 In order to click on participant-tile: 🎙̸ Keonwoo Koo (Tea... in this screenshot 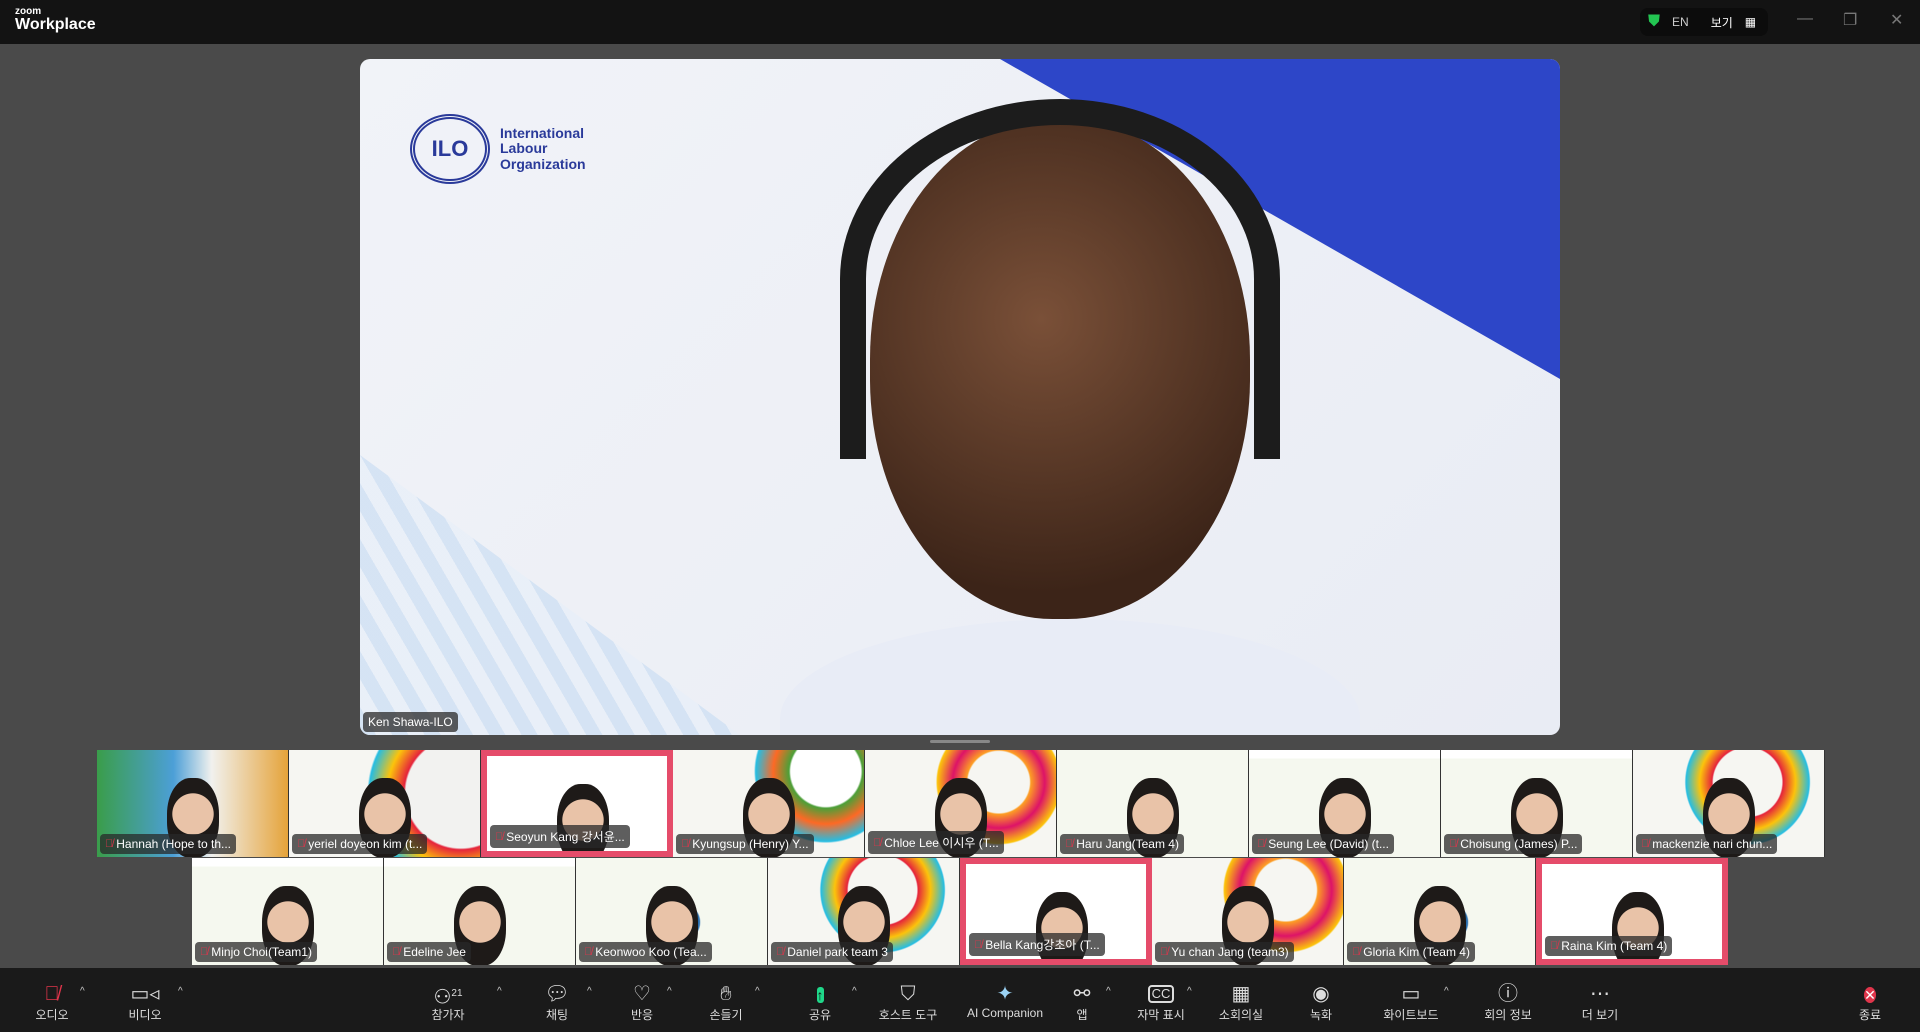, I will do `click(672, 911)`.